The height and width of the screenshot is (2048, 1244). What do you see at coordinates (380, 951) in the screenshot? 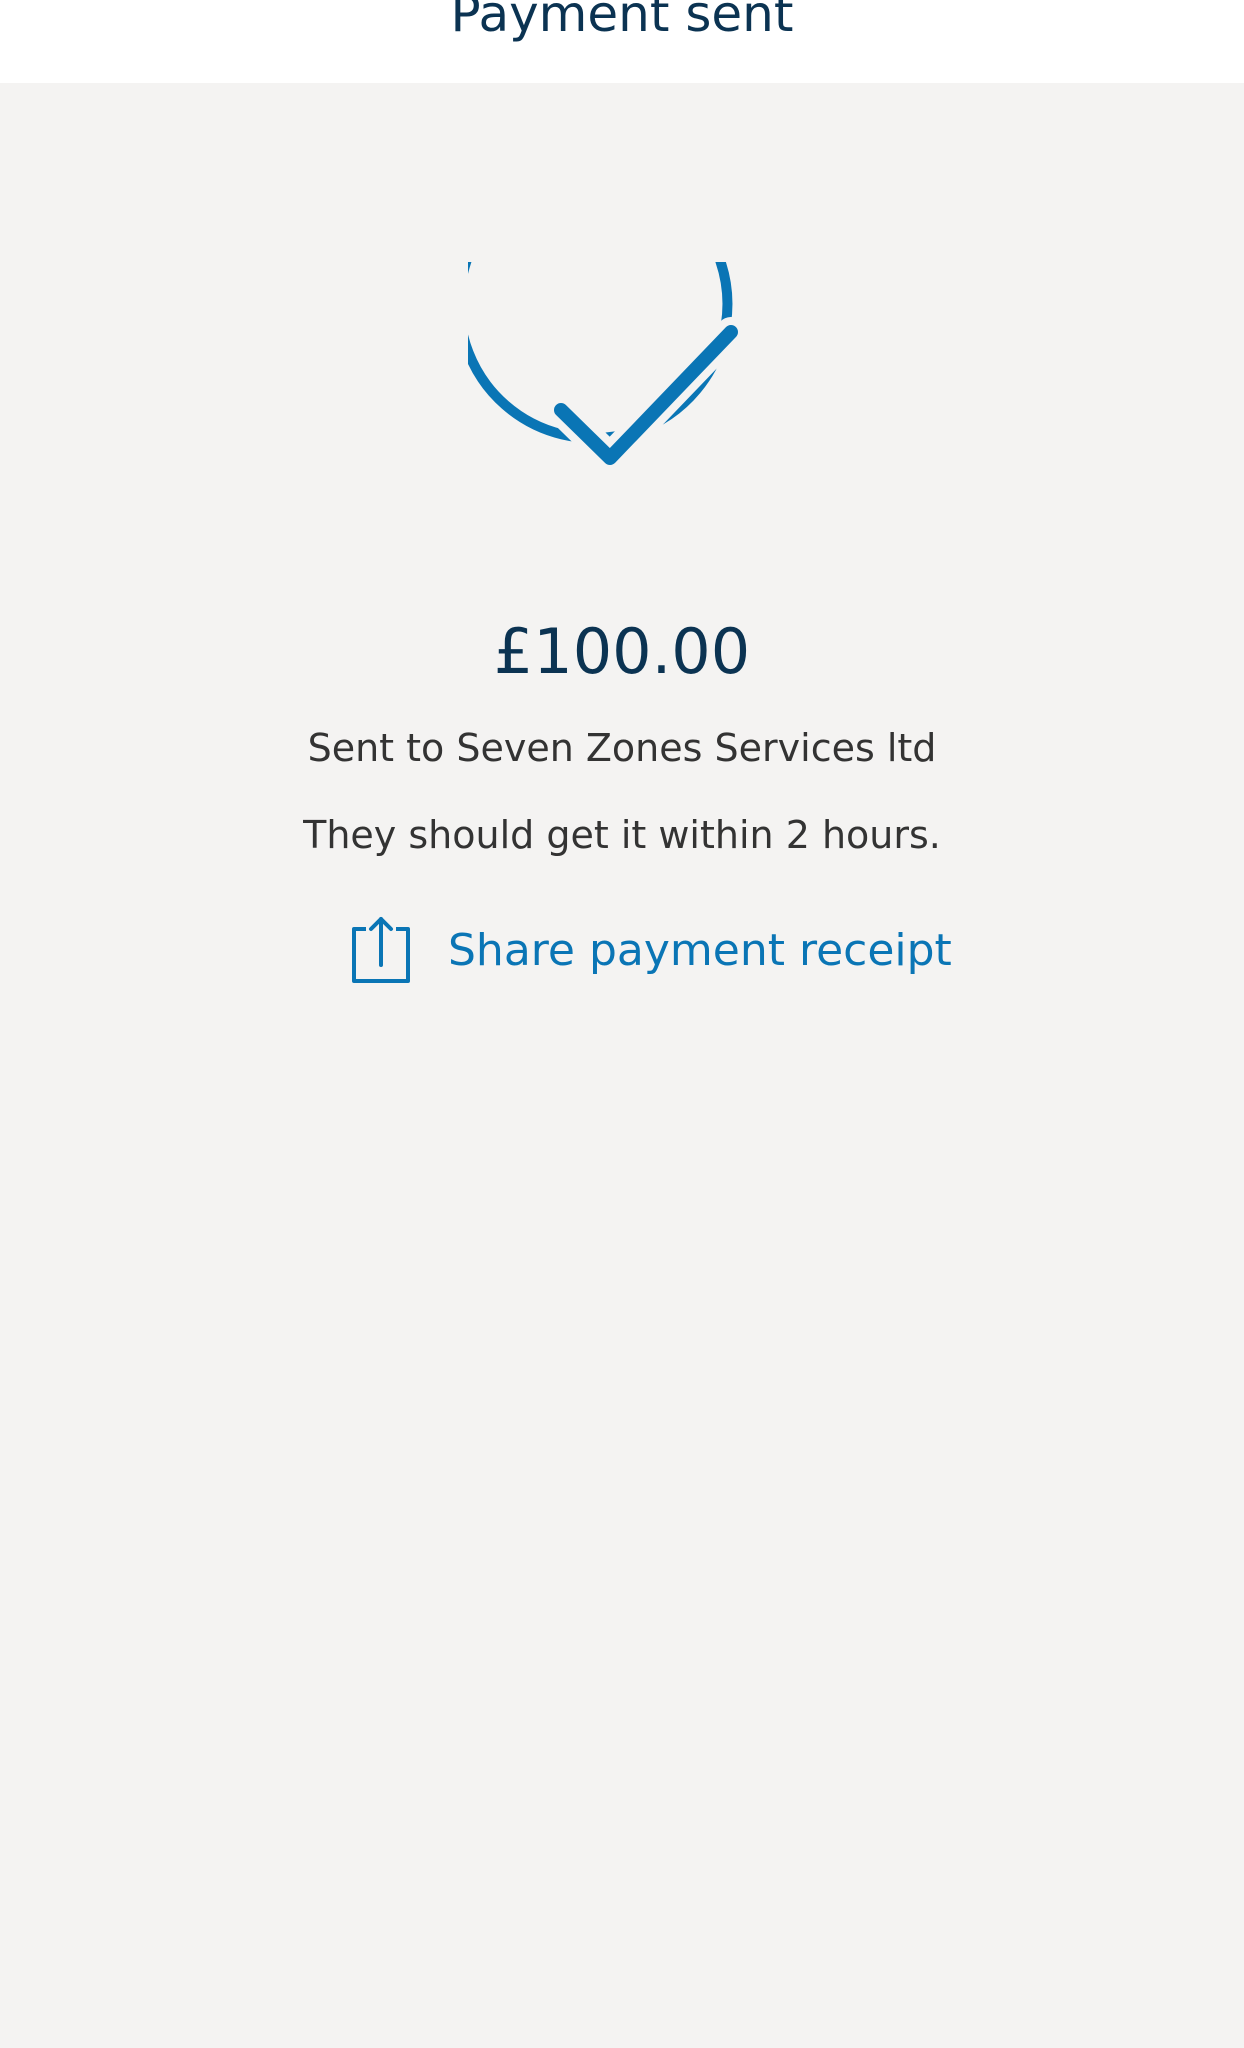
I see `share-icon` at bounding box center [380, 951].